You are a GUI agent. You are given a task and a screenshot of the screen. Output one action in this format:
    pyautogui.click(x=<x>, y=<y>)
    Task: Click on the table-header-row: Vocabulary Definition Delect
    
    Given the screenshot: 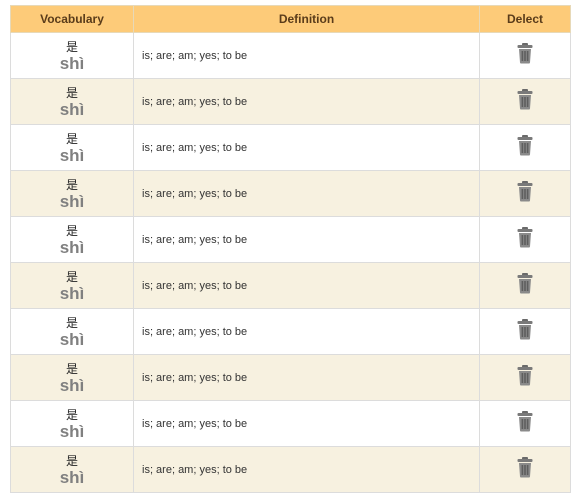 What is the action you would take?
    pyautogui.click(x=290, y=19)
    